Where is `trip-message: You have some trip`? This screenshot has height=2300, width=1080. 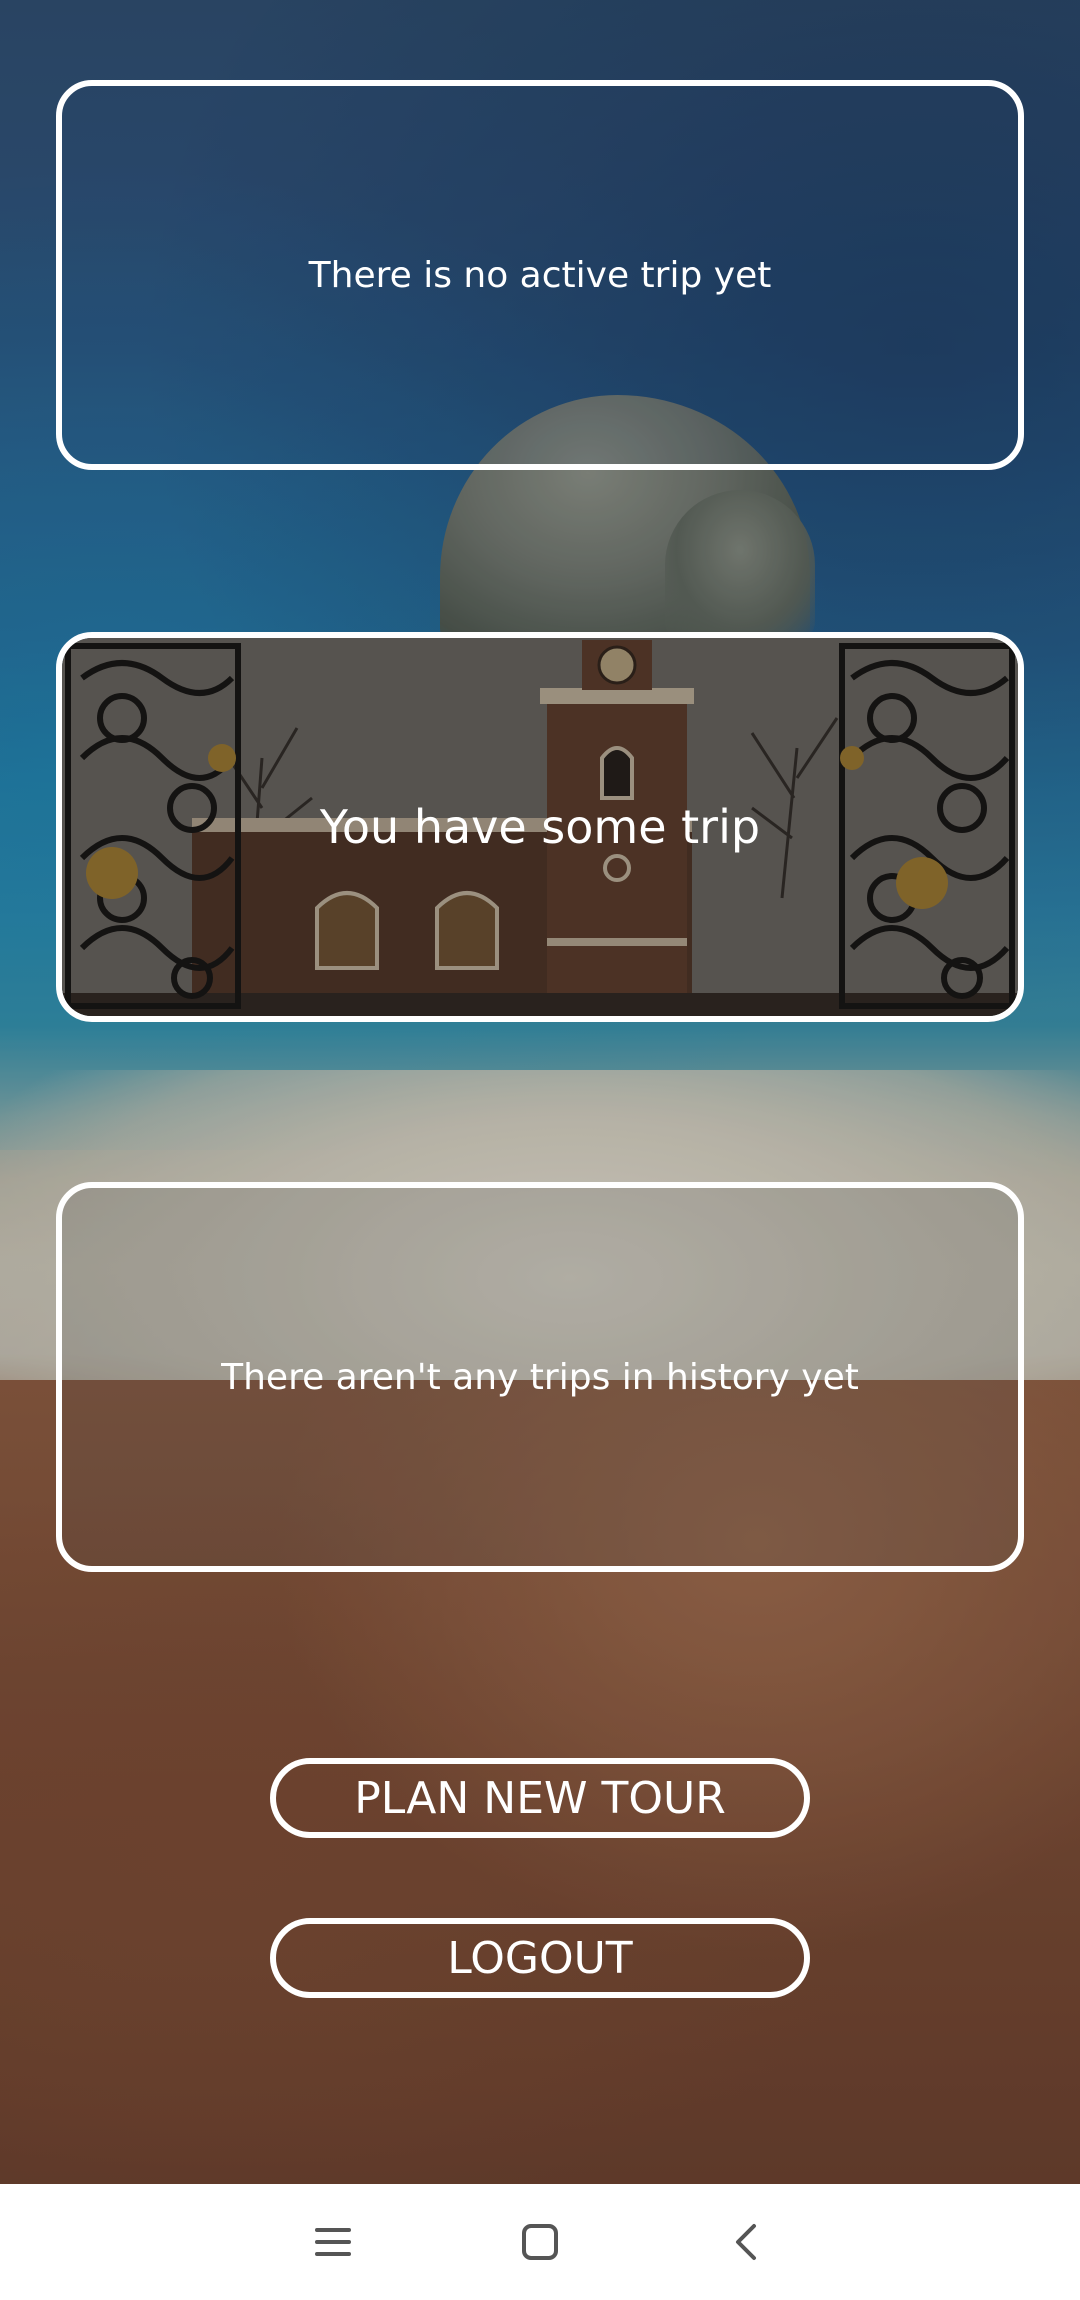
trip-message: You have some trip is located at coordinates (540, 827).